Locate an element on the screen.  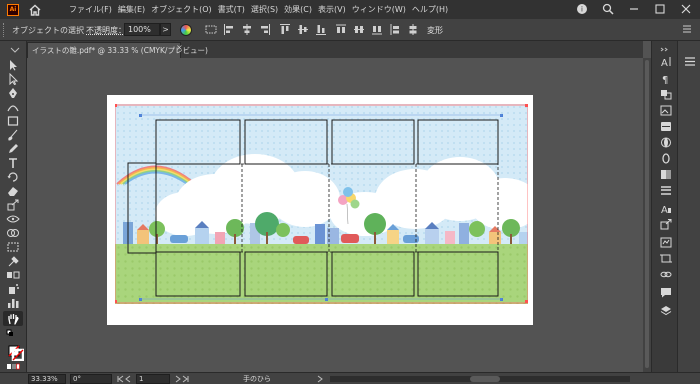
menu-help: ヘルプ(H) is located at coordinates (430, 9).